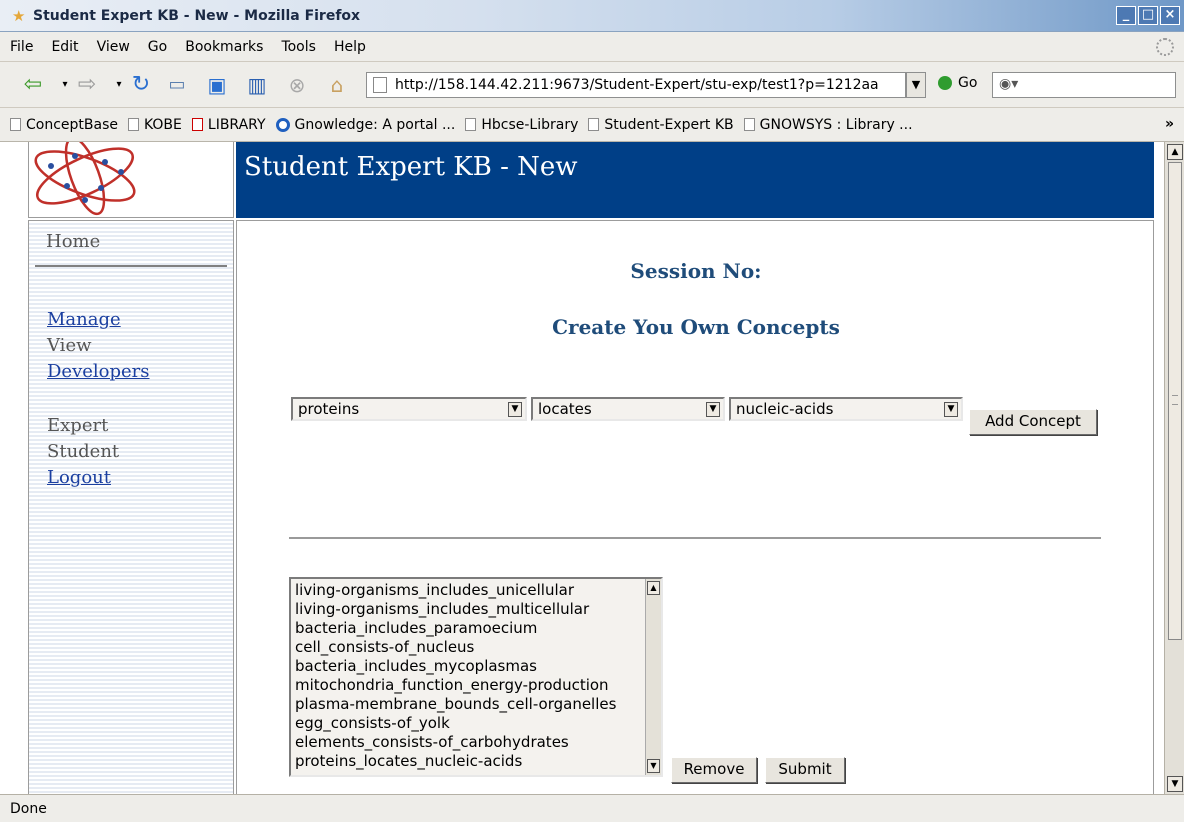  I want to click on scrollbar-thumb, so click(1175, 401).